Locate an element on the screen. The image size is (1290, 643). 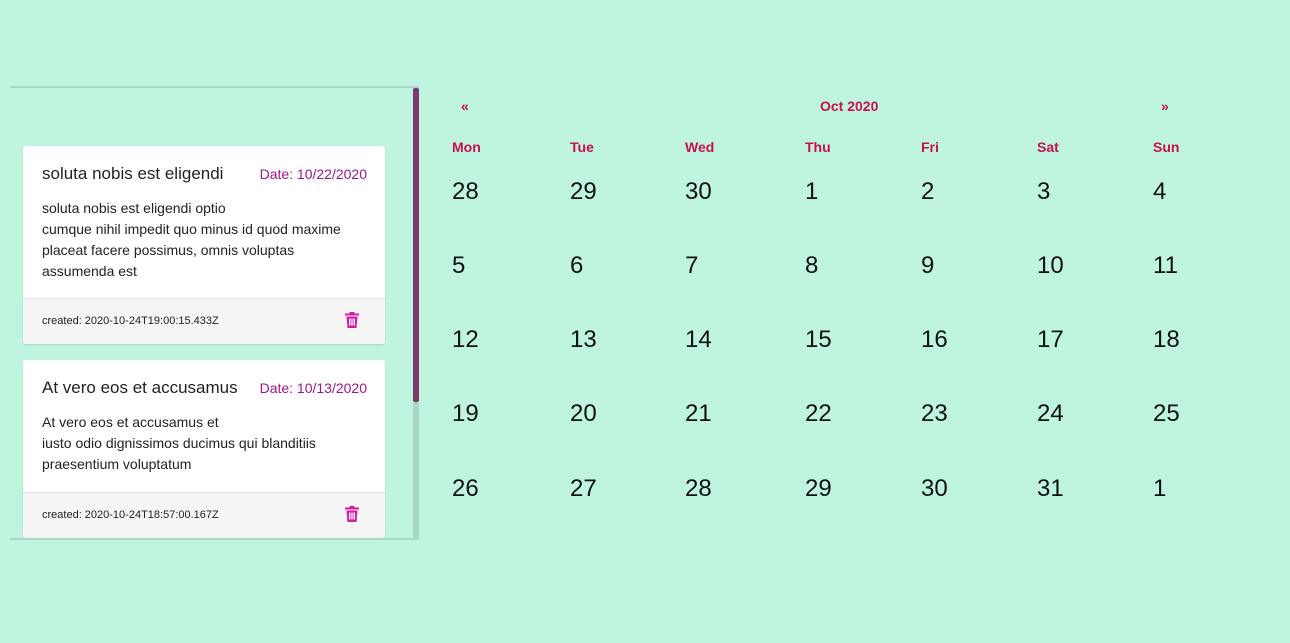
event-description-line: assumenda est is located at coordinates (89, 271).